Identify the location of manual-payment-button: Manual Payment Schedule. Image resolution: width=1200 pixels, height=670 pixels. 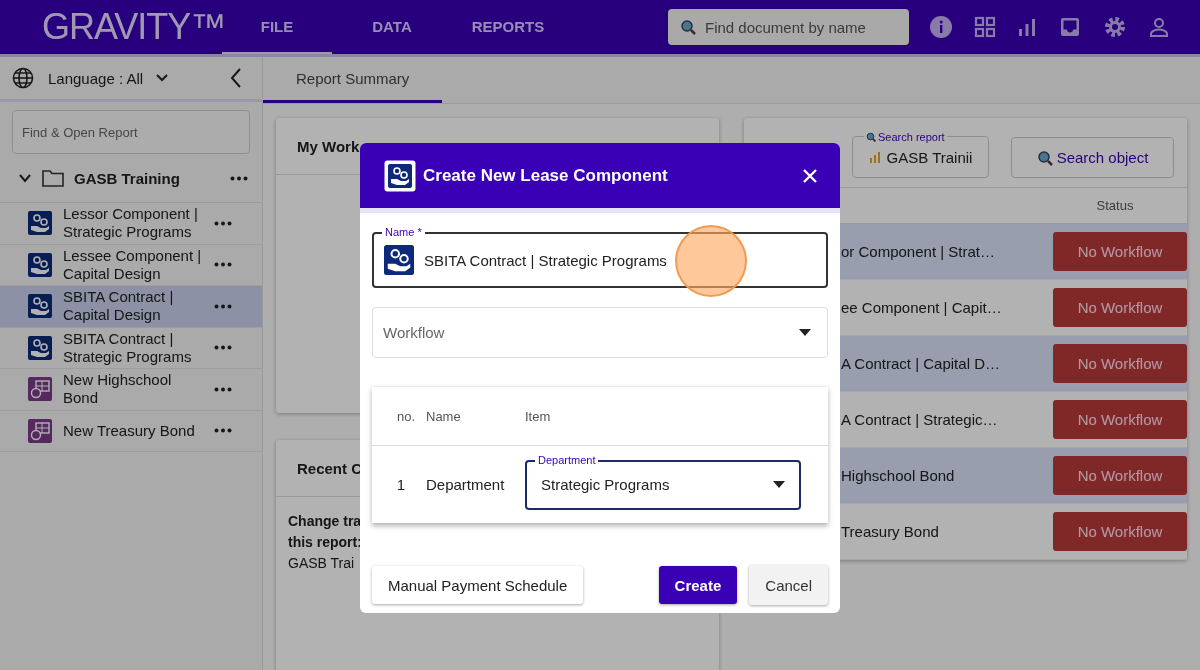
(478, 585).